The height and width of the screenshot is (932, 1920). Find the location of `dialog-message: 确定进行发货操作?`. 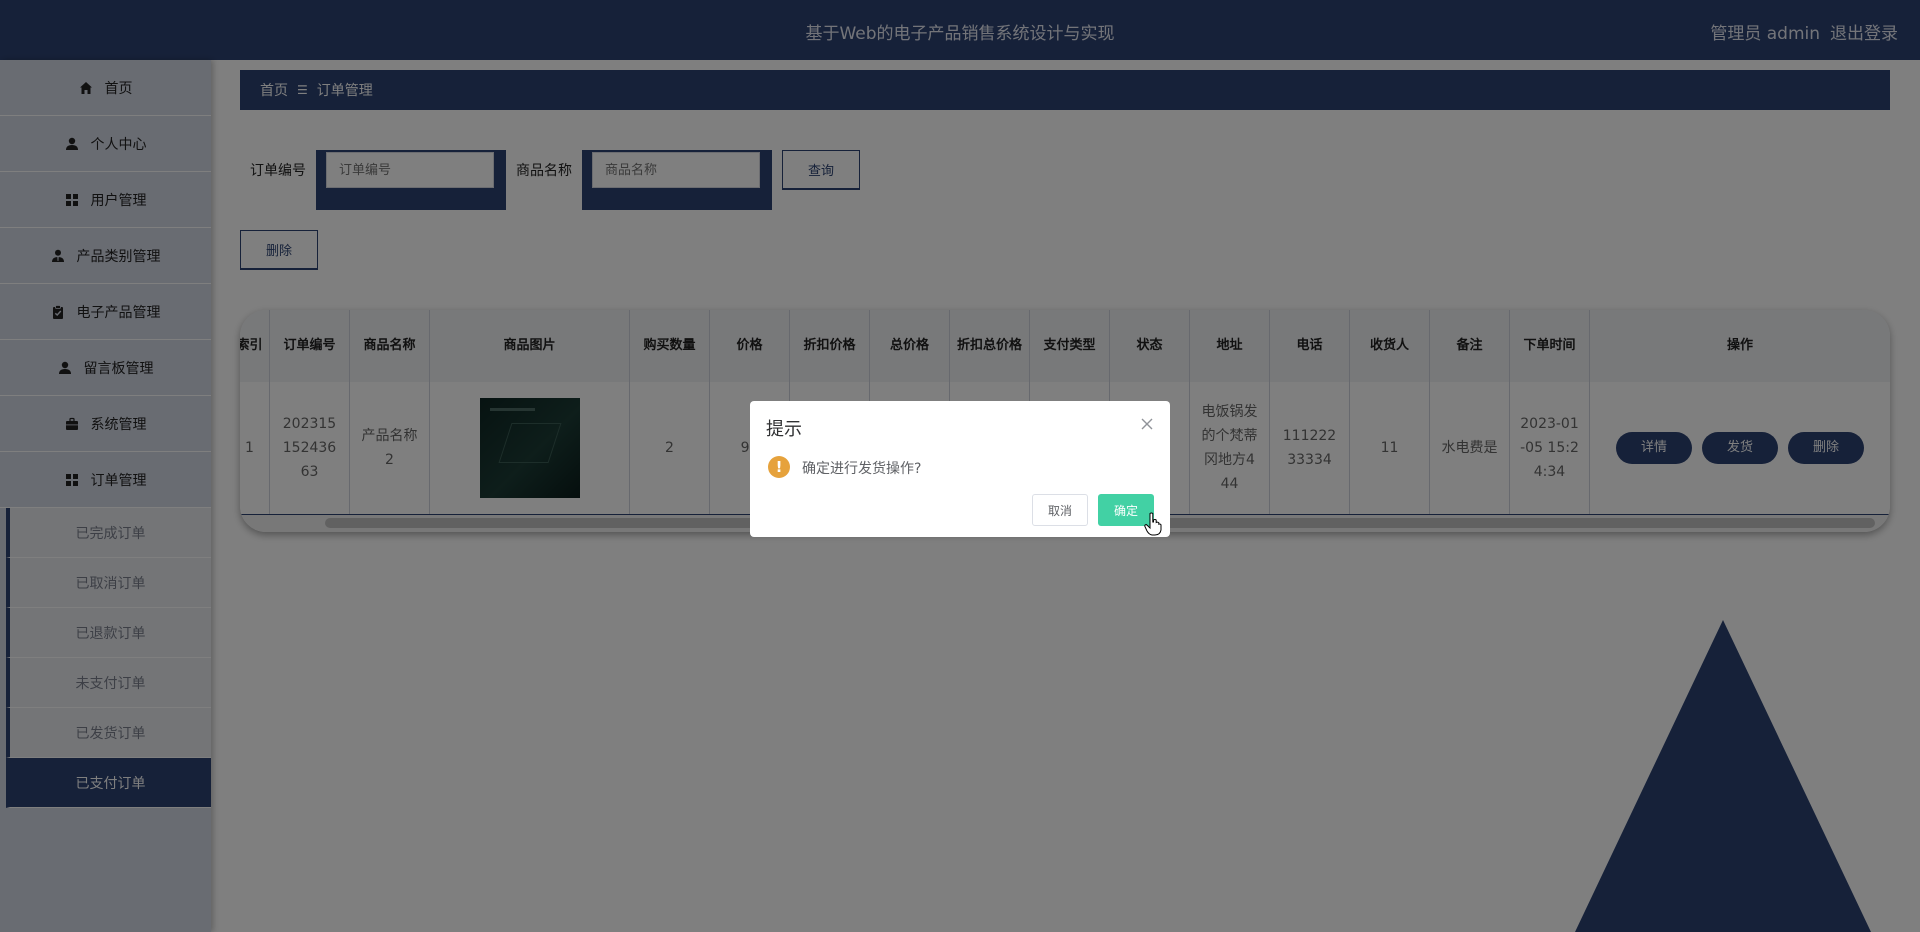

dialog-message: 确定进行发货操作? is located at coordinates (862, 469).